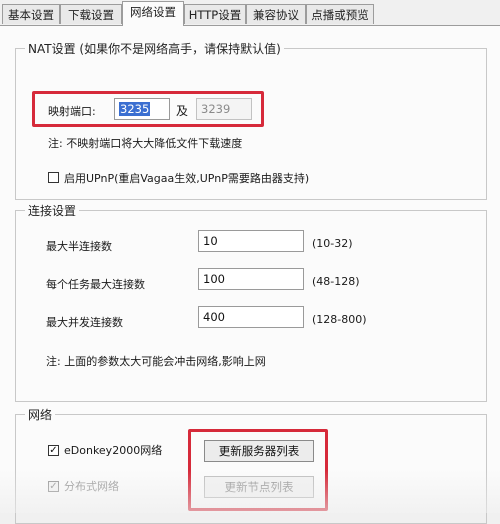  Describe the element at coordinates (53, 450) in the screenshot. I see `edonkey-checkbox: ✓` at that location.